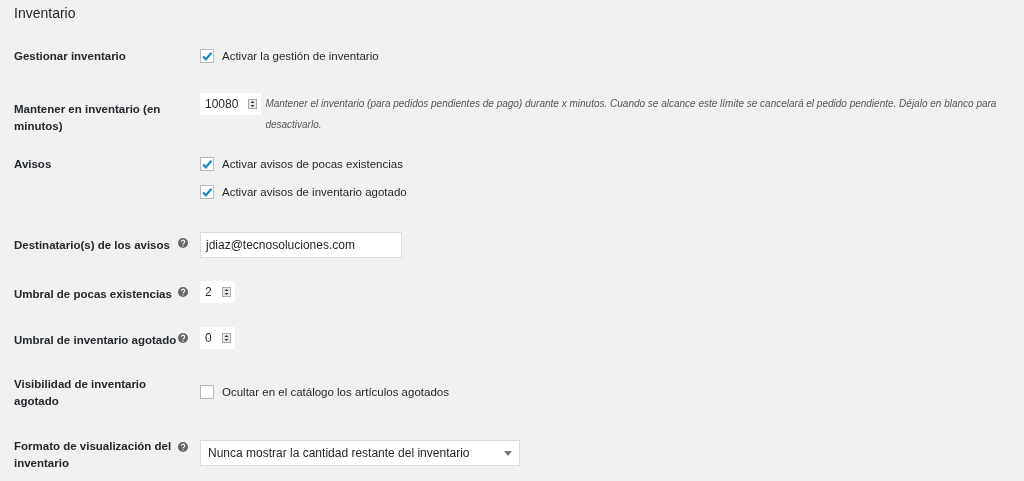  Describe the element at coordinates (360, 453) in the screenshot. I see `dropdown: Nunca mostrar la cantidad restante del inventario` at that location.